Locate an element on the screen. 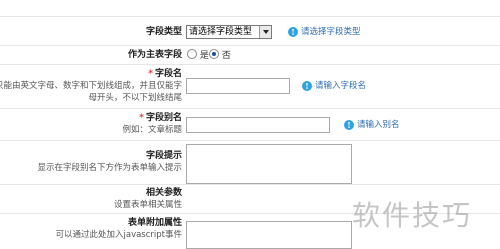 Image resolution: width=500 pixels, height=249 pixels. field-tip-label: 字段提示 is located at coordinates (163, 156).